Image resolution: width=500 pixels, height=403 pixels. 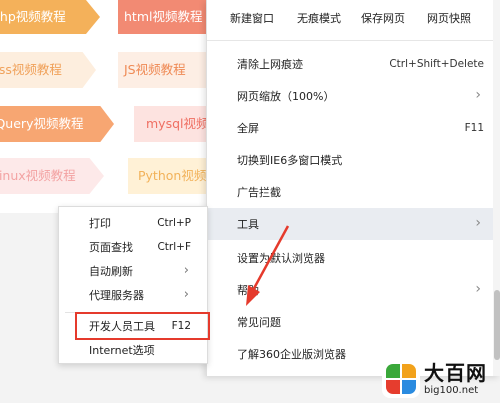 I want to click on menu-item-tools: 工具 ›, so click(x=350, y=224).